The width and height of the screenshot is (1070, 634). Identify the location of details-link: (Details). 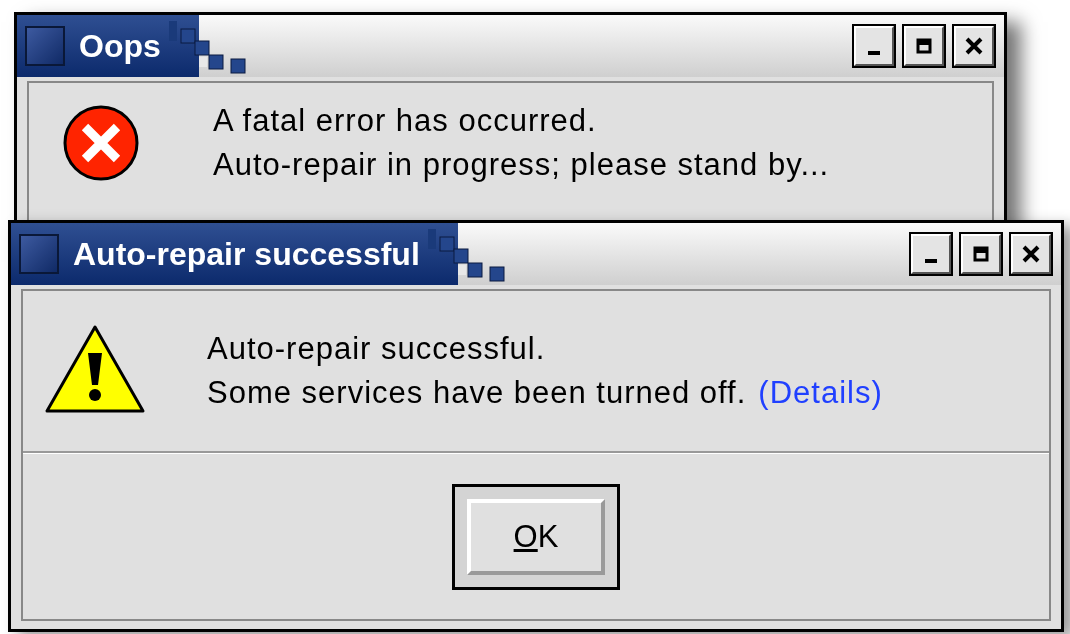
(820, 392).